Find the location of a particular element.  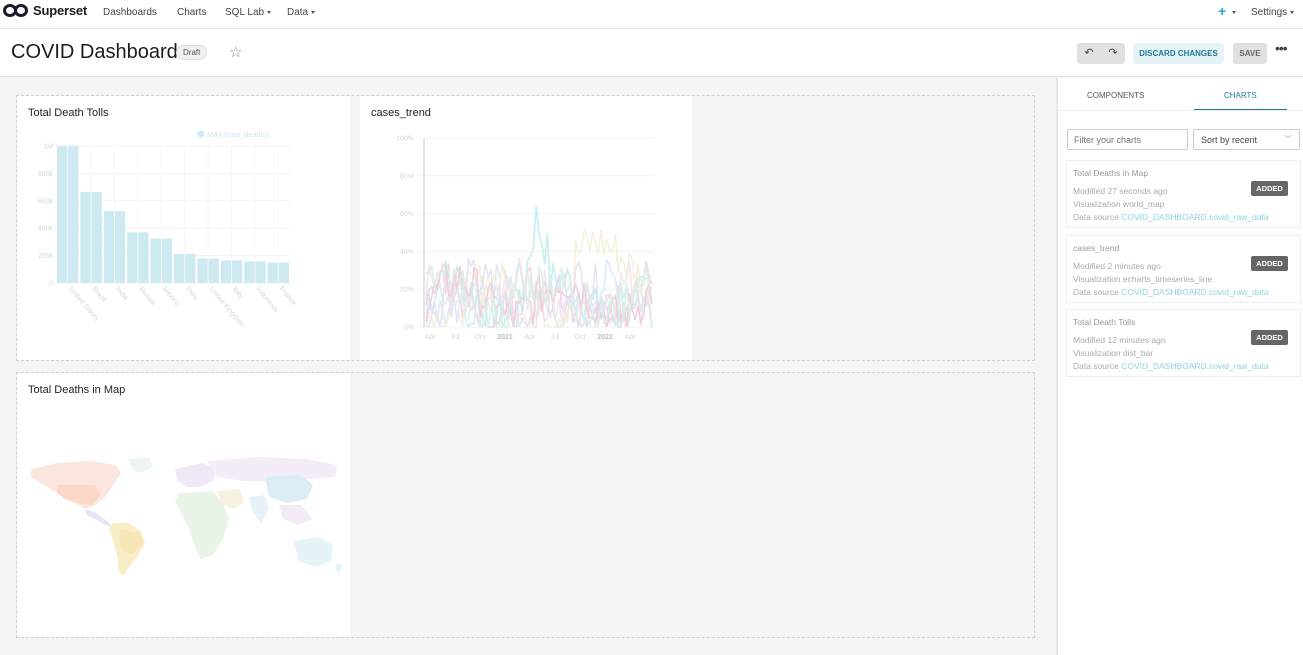

x-tick-label: Oct is located at coordinates (580, 337).